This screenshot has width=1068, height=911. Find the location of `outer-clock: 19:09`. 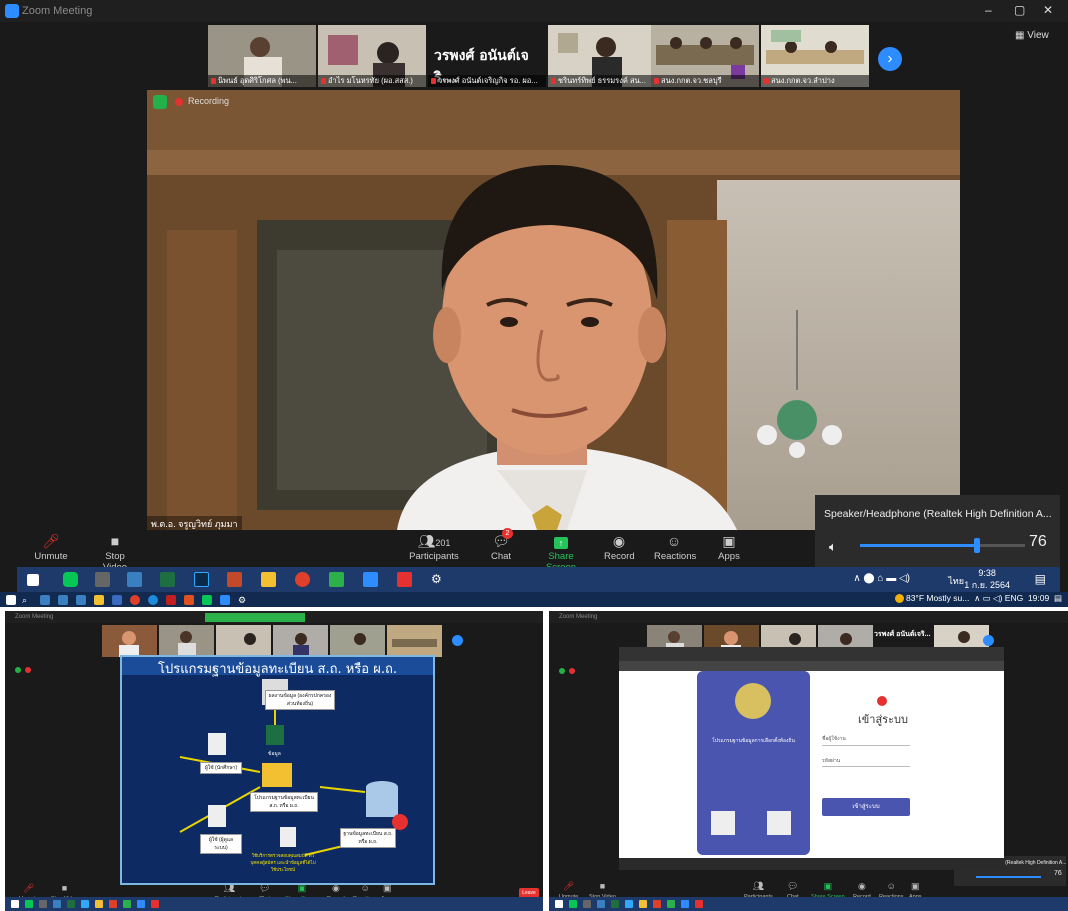

outer-clock: 19:09 is located at coordinates (1038, 598).